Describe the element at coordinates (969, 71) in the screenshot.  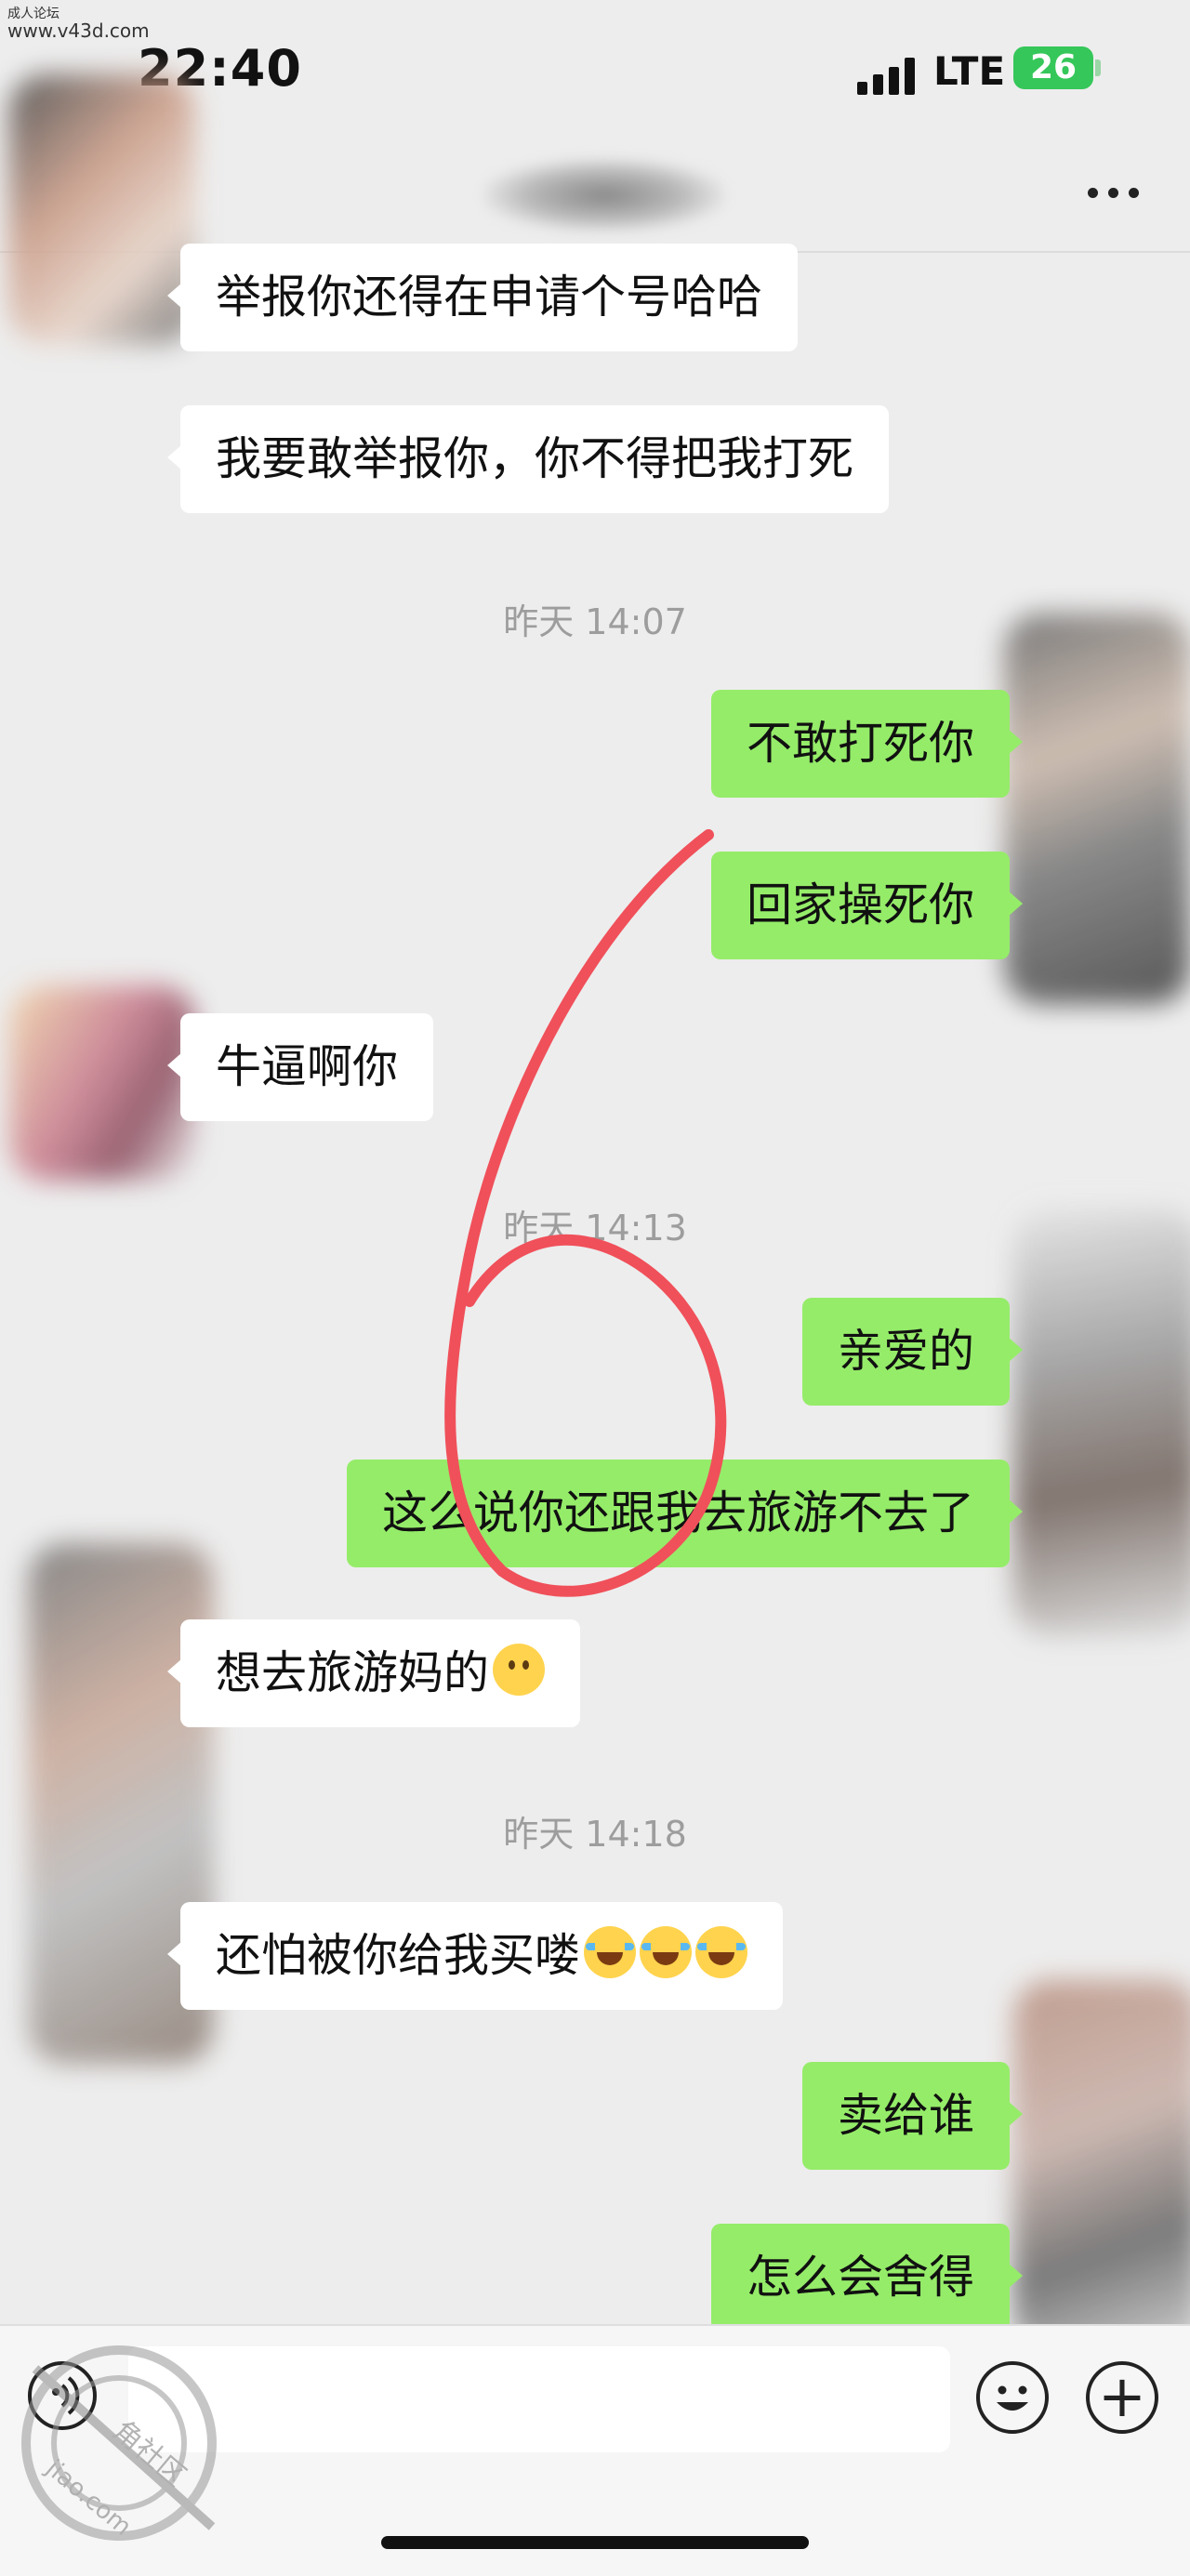
I see `network-type: LTE` at that location.